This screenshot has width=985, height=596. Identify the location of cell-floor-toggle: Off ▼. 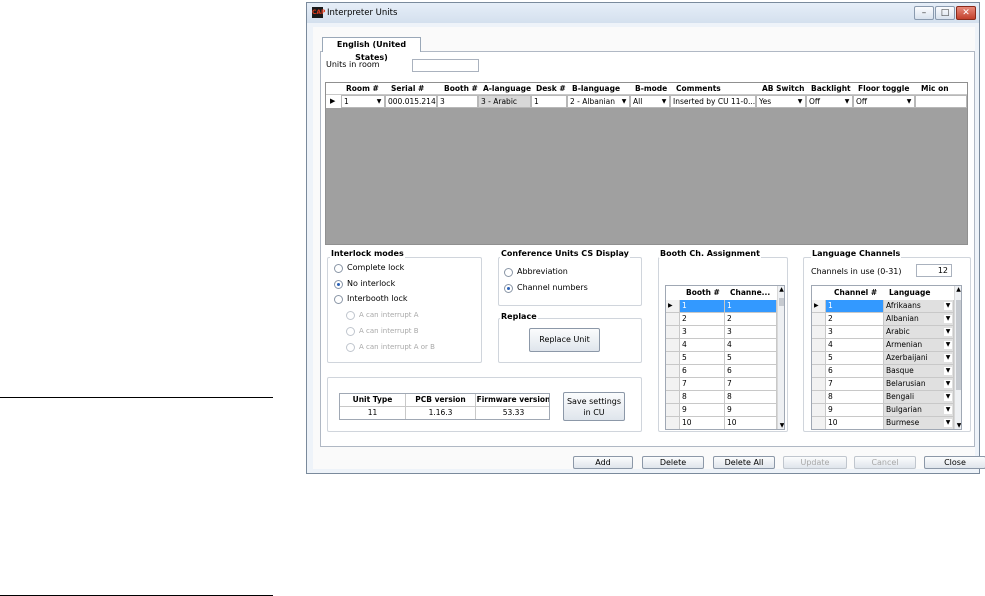
(884, 101).